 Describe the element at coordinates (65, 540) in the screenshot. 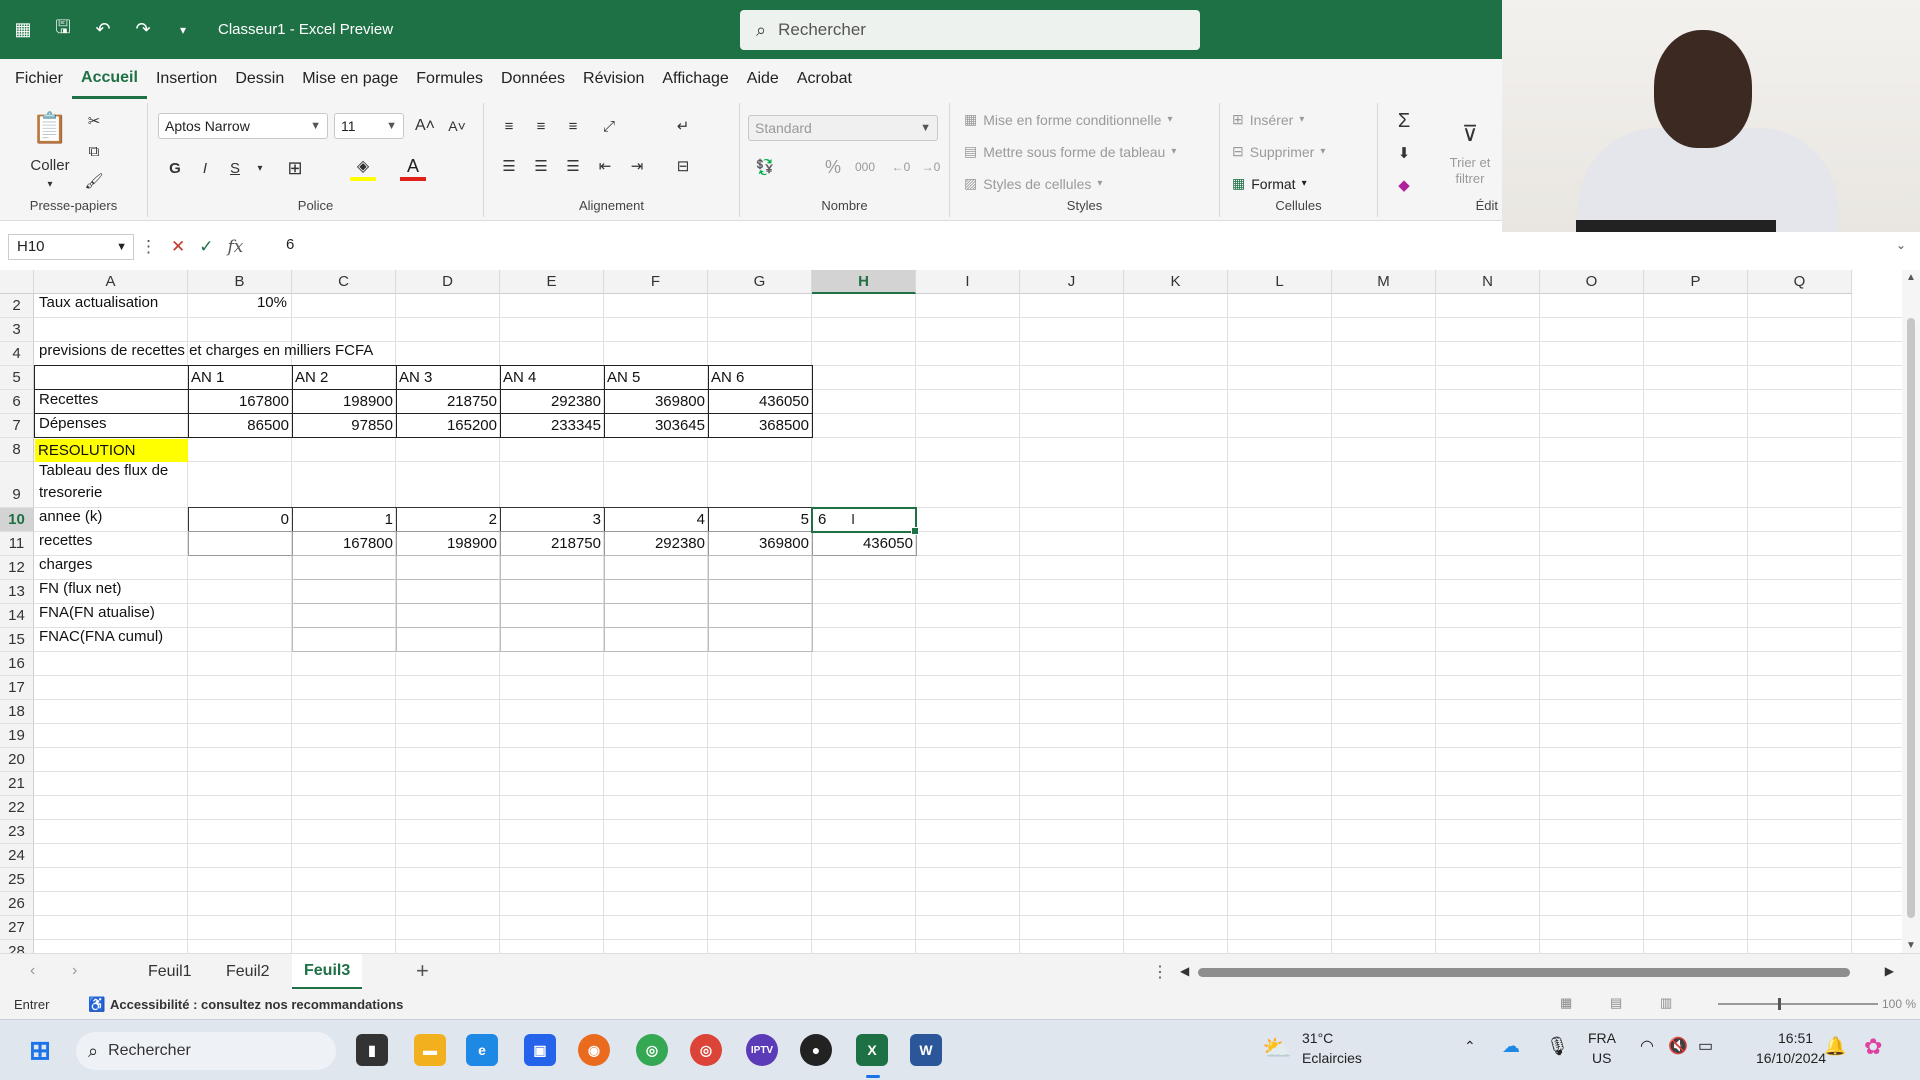

I see `cell-a11: recettes` at that location.